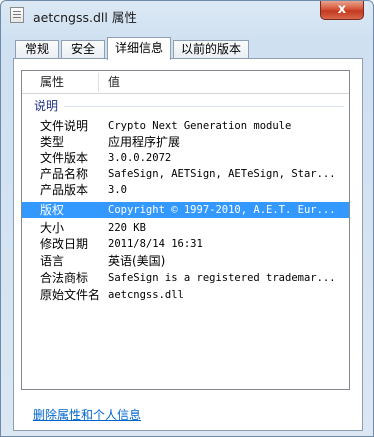 The width and height of the screenshot is (374, 437). What do you see at coordinates (64, 244) in the screenshot?
I see `row-key: 修改日期` at bounding box center [64, 244].